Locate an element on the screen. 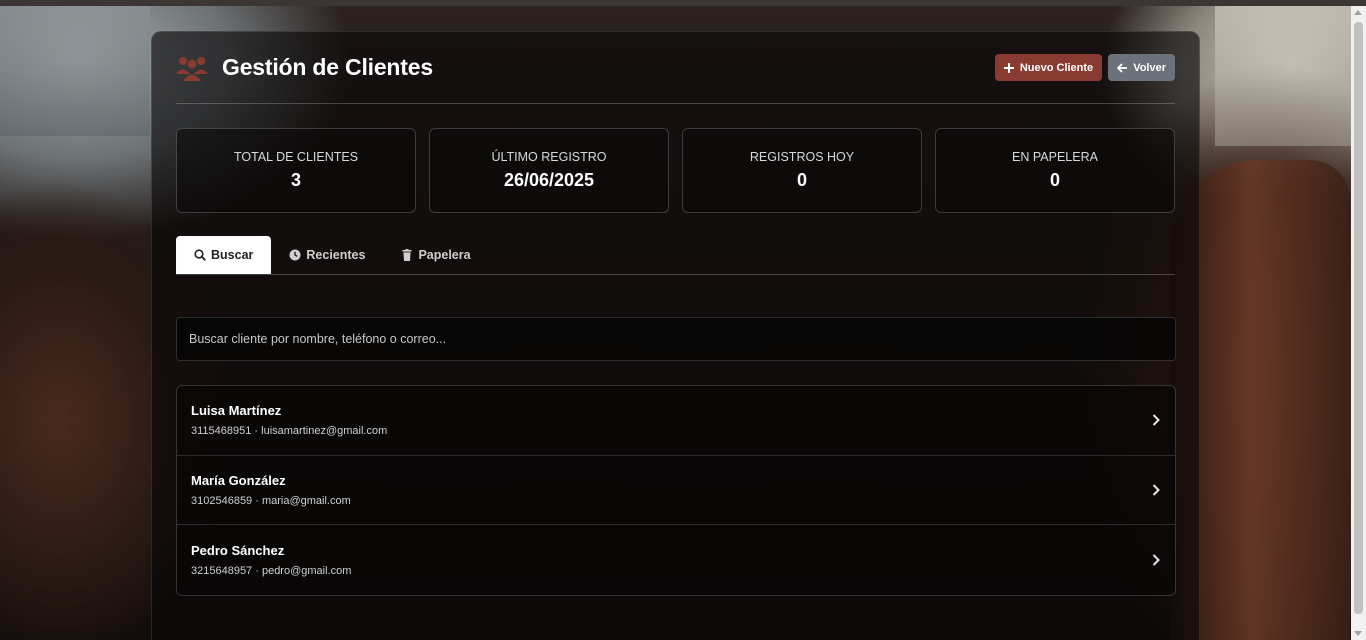 Image resolution: width=1366 pixels, height=640 pixels. stat-label: En papelera is located at coordinates (1055, 157).